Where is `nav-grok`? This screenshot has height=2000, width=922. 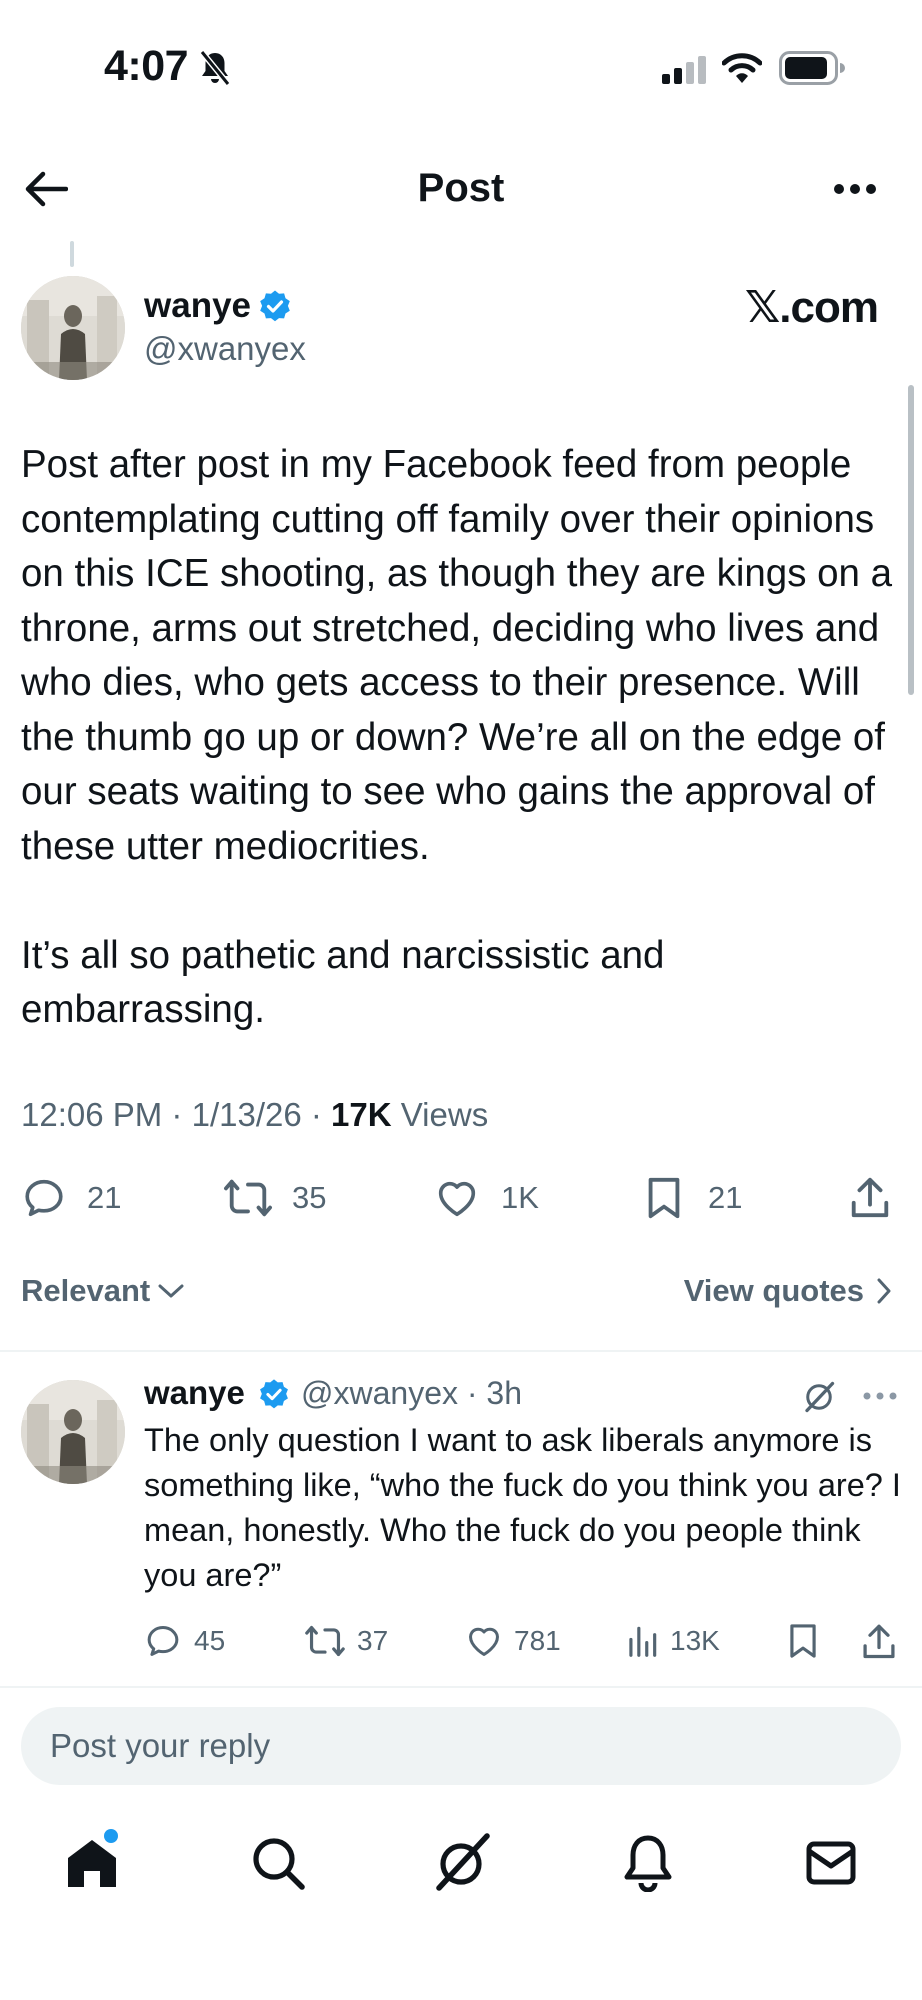
nav-grok is located at coordinates (463, 1862).